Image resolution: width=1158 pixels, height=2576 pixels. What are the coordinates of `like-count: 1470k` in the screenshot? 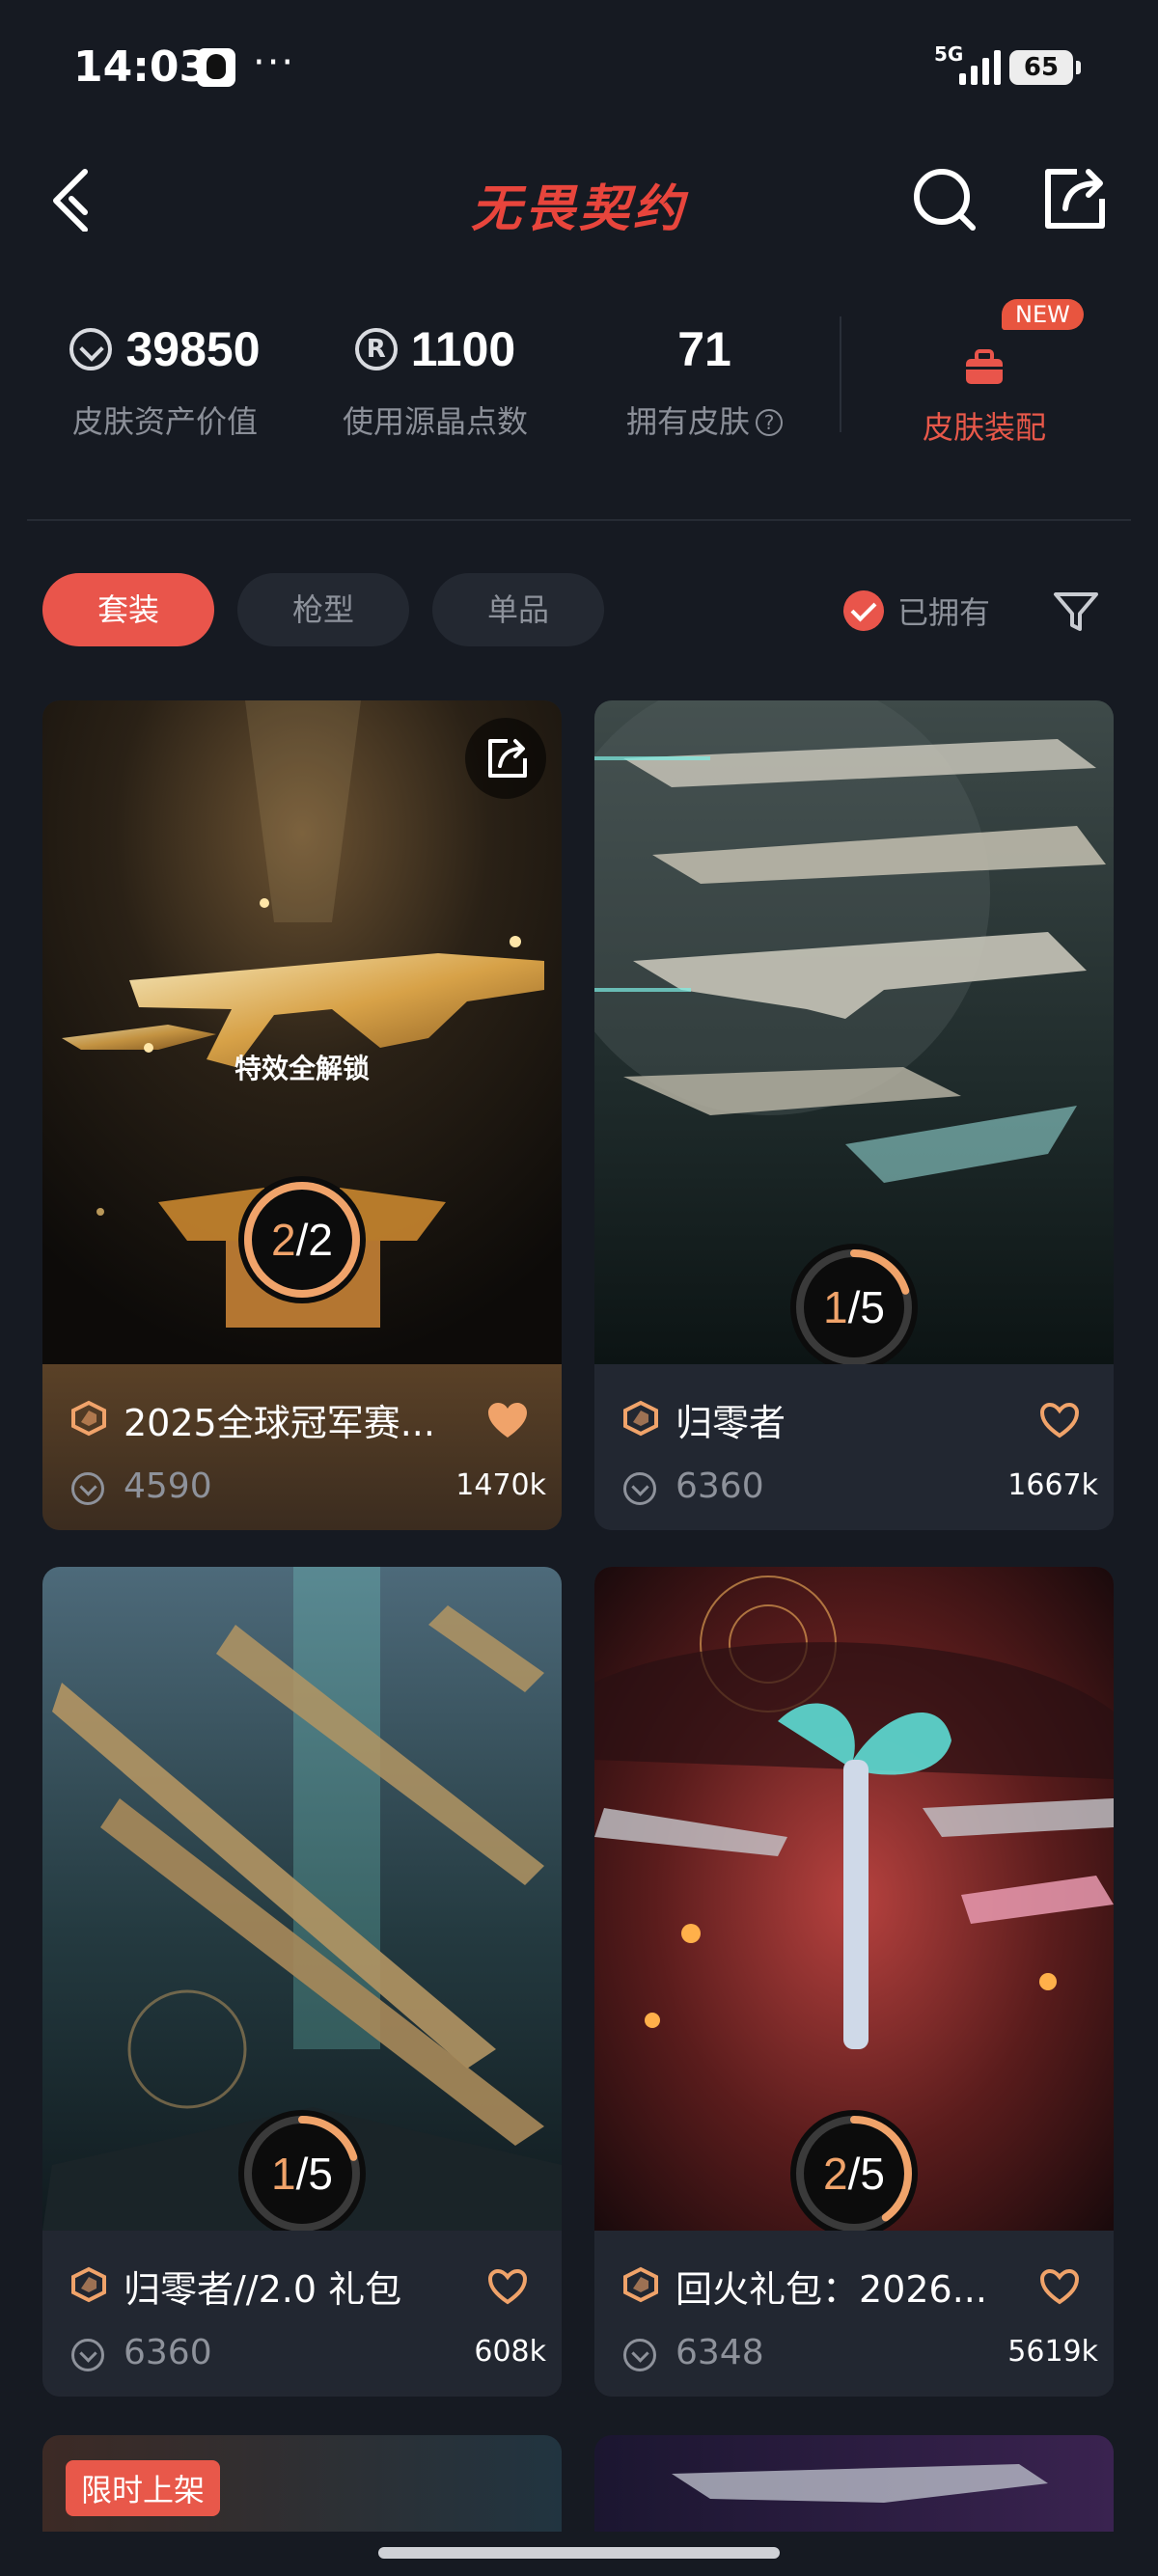 It's located at (500, 1485).